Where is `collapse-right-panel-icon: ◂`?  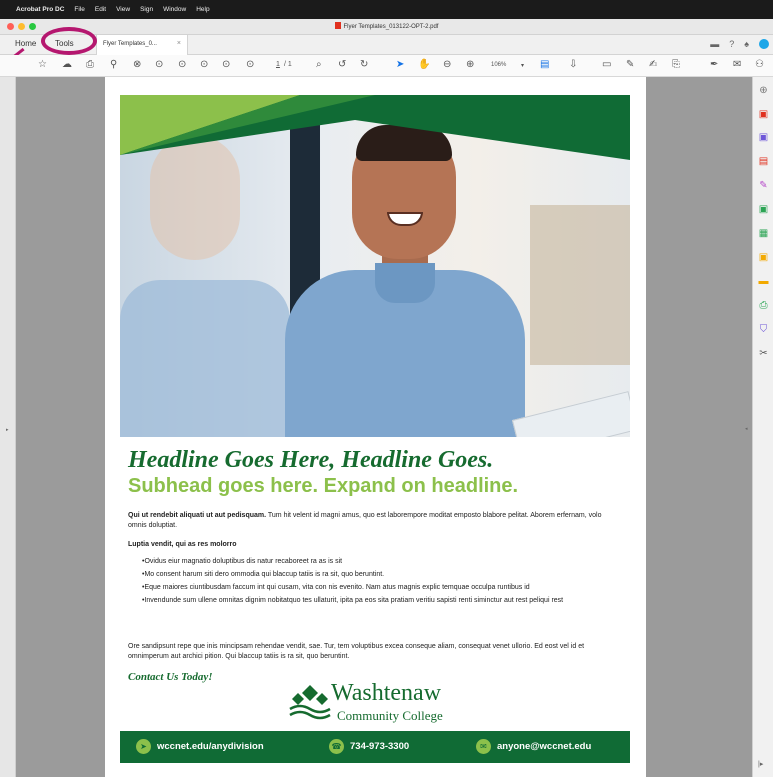 collapse-right-panel-icon: ◂ is located at coordinates (746, 429).